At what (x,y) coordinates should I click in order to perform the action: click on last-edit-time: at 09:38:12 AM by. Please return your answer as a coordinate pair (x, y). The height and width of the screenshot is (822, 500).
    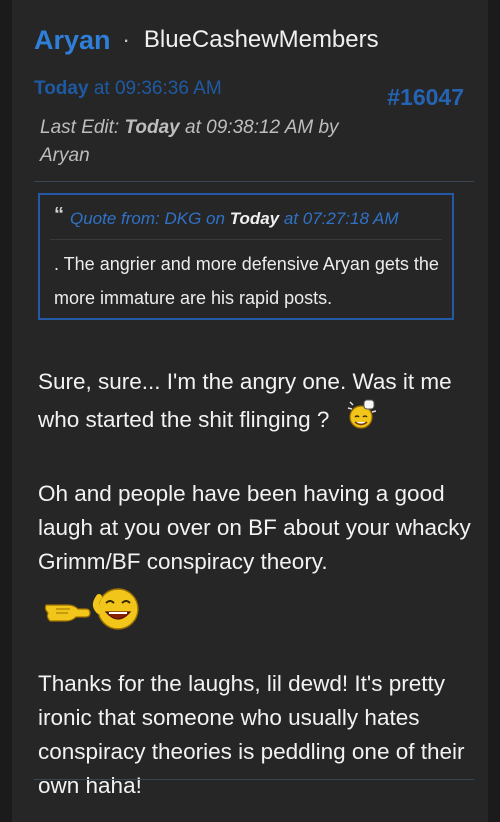
    Looking at the image, I should click on (262, 127).